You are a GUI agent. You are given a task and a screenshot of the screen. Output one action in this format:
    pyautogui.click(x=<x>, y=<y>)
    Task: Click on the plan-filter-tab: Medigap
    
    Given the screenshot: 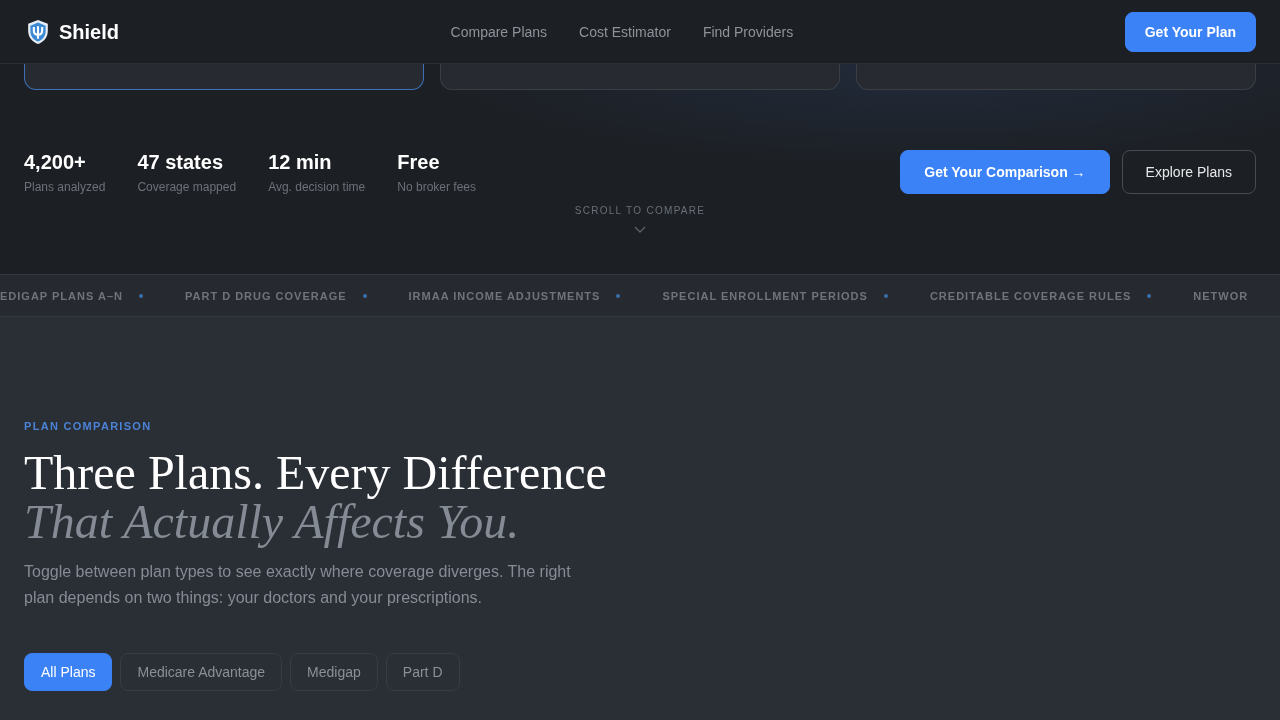 What is the action you would take?
    pyautogui.click(x=334, y=672)
    